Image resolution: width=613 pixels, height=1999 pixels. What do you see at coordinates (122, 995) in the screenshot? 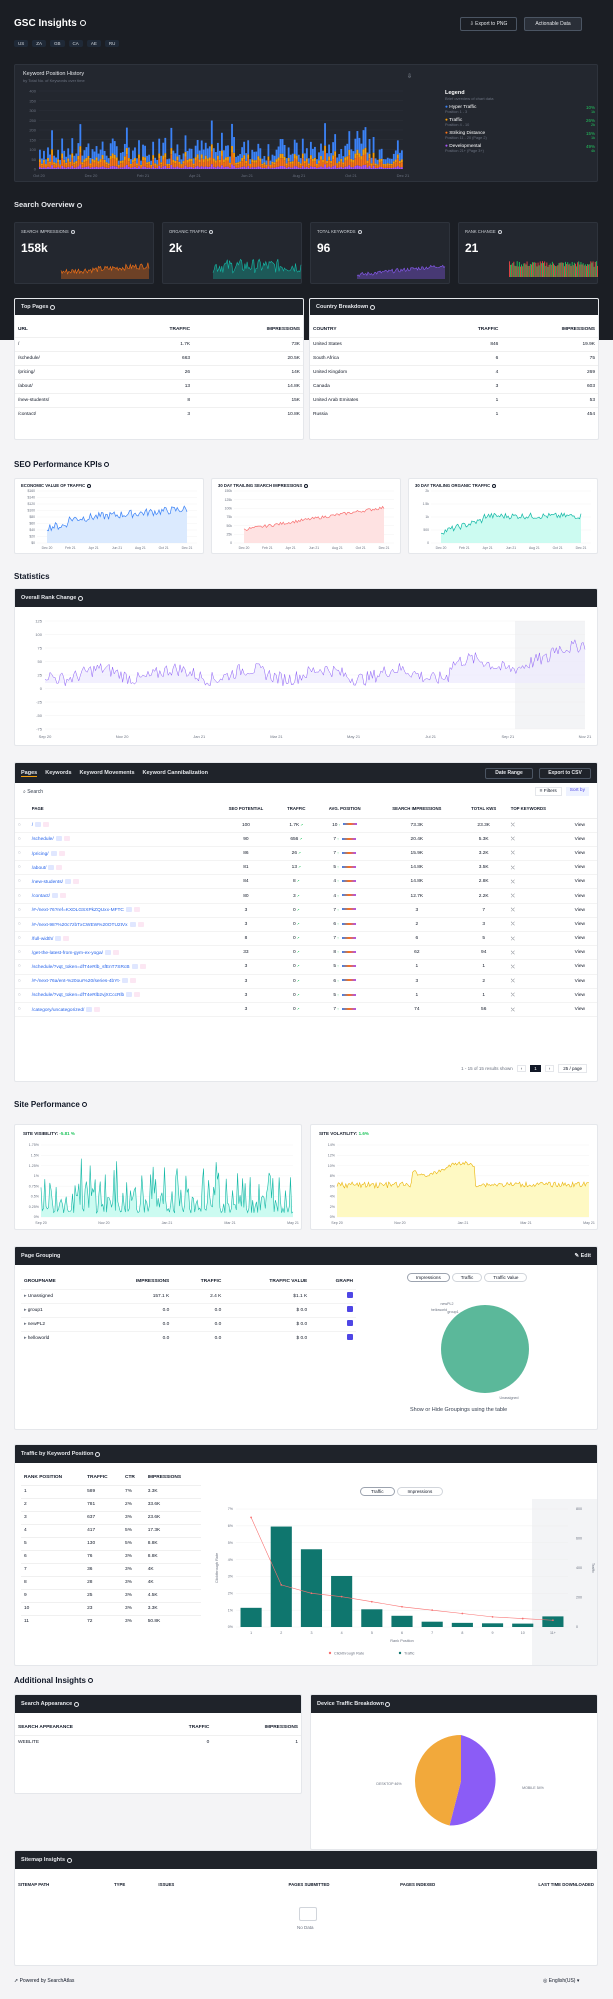
I see `page-cell: /schedule/?vqt_token=dfT4eRlb2vjXCccRlb` at bounding box center [122, 995].